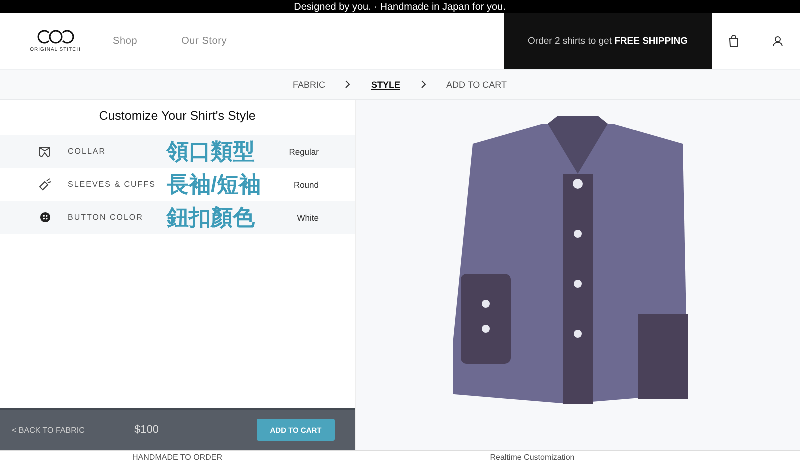 The image size is (800, 465). I want to click on banner-text: Designed by you. · Handmade in Japan for you., so click(400, 8).